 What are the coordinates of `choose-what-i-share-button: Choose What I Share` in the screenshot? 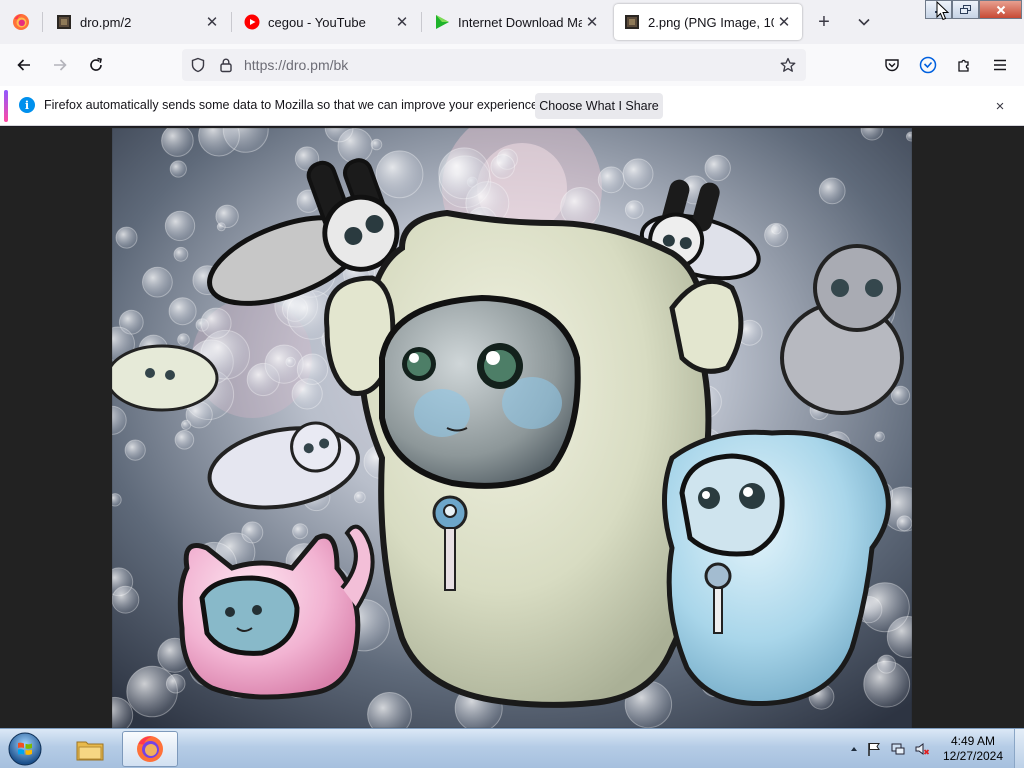 It's located at (599, 106).